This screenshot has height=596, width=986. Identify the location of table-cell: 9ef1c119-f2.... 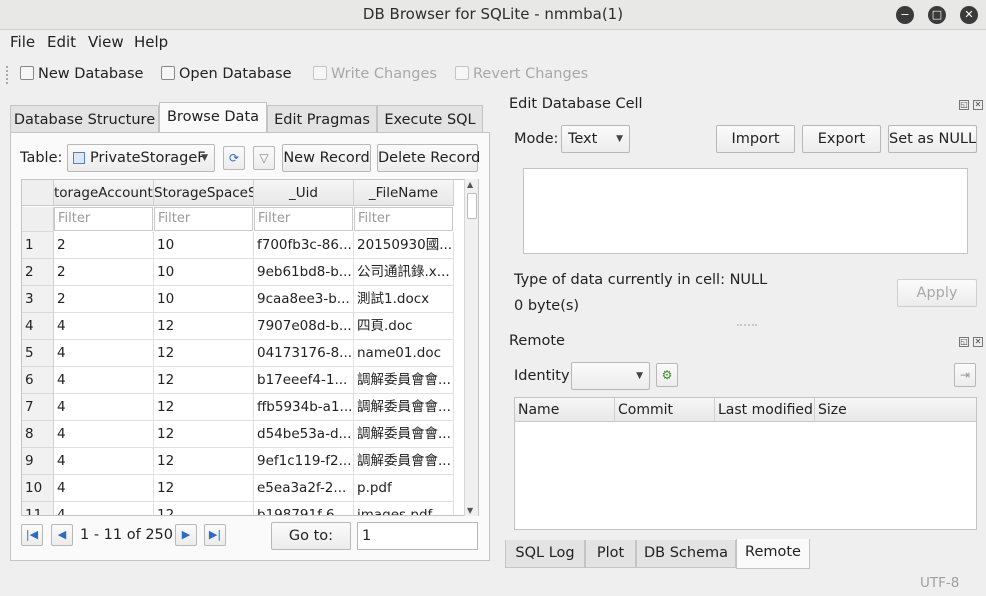
(304, 461).